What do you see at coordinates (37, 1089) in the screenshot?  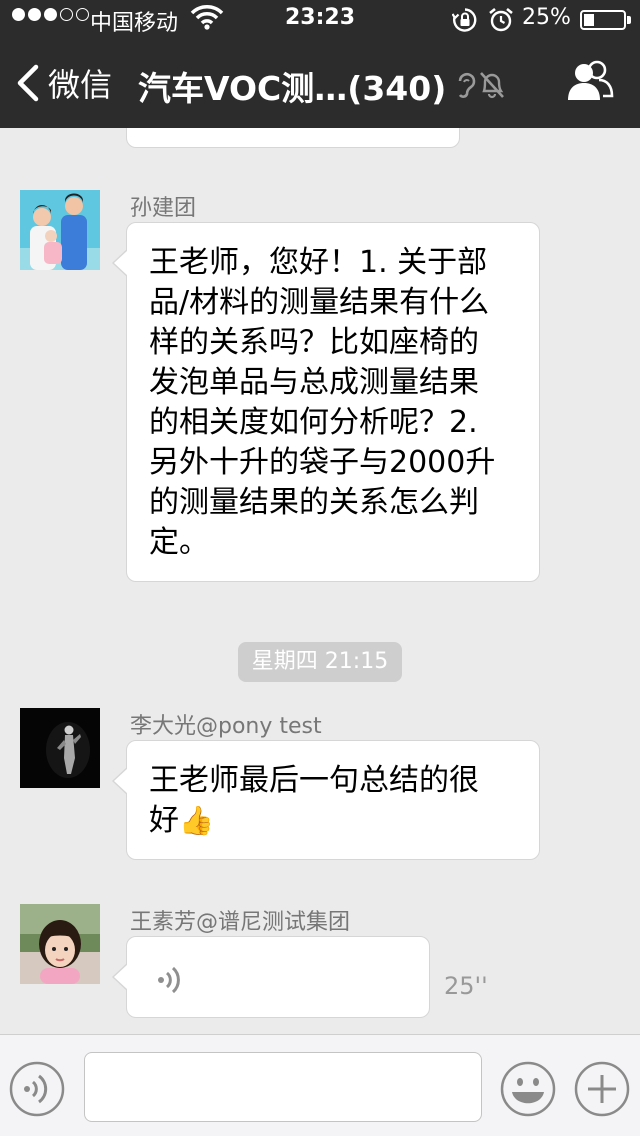 I see `voice-input-icon` at bounding box center [37, 1089].